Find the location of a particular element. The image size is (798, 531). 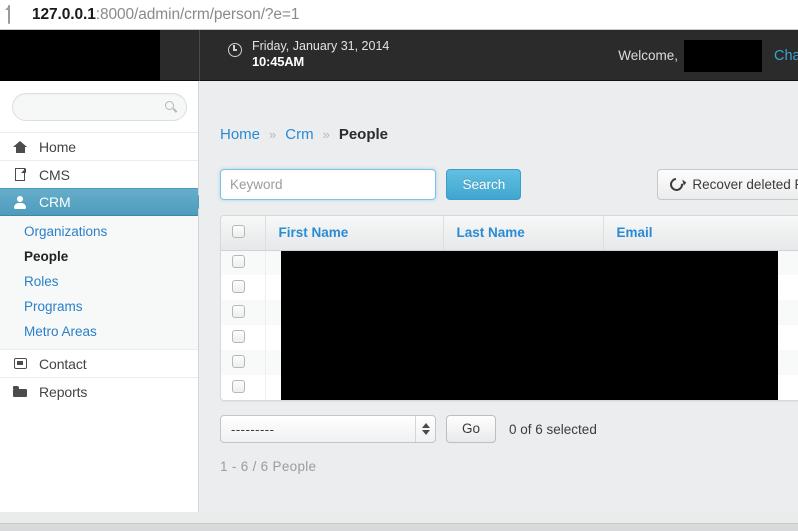

search-button: Search is located at coordinates (484, 184).